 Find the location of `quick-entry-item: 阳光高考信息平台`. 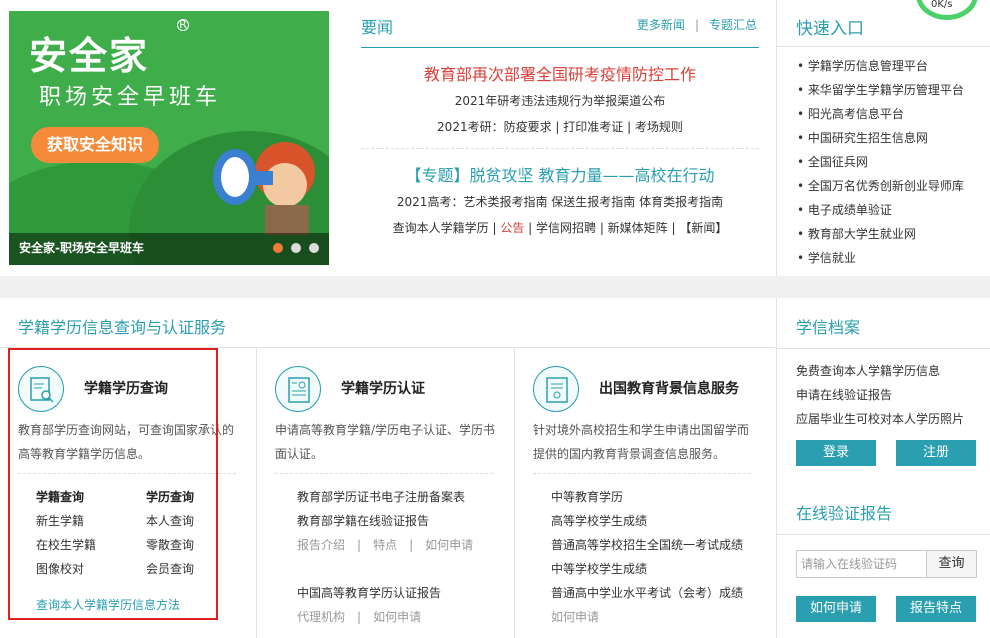

quick-entry-item: 阳光高考信息平台 is located at coordinates (880, 117).